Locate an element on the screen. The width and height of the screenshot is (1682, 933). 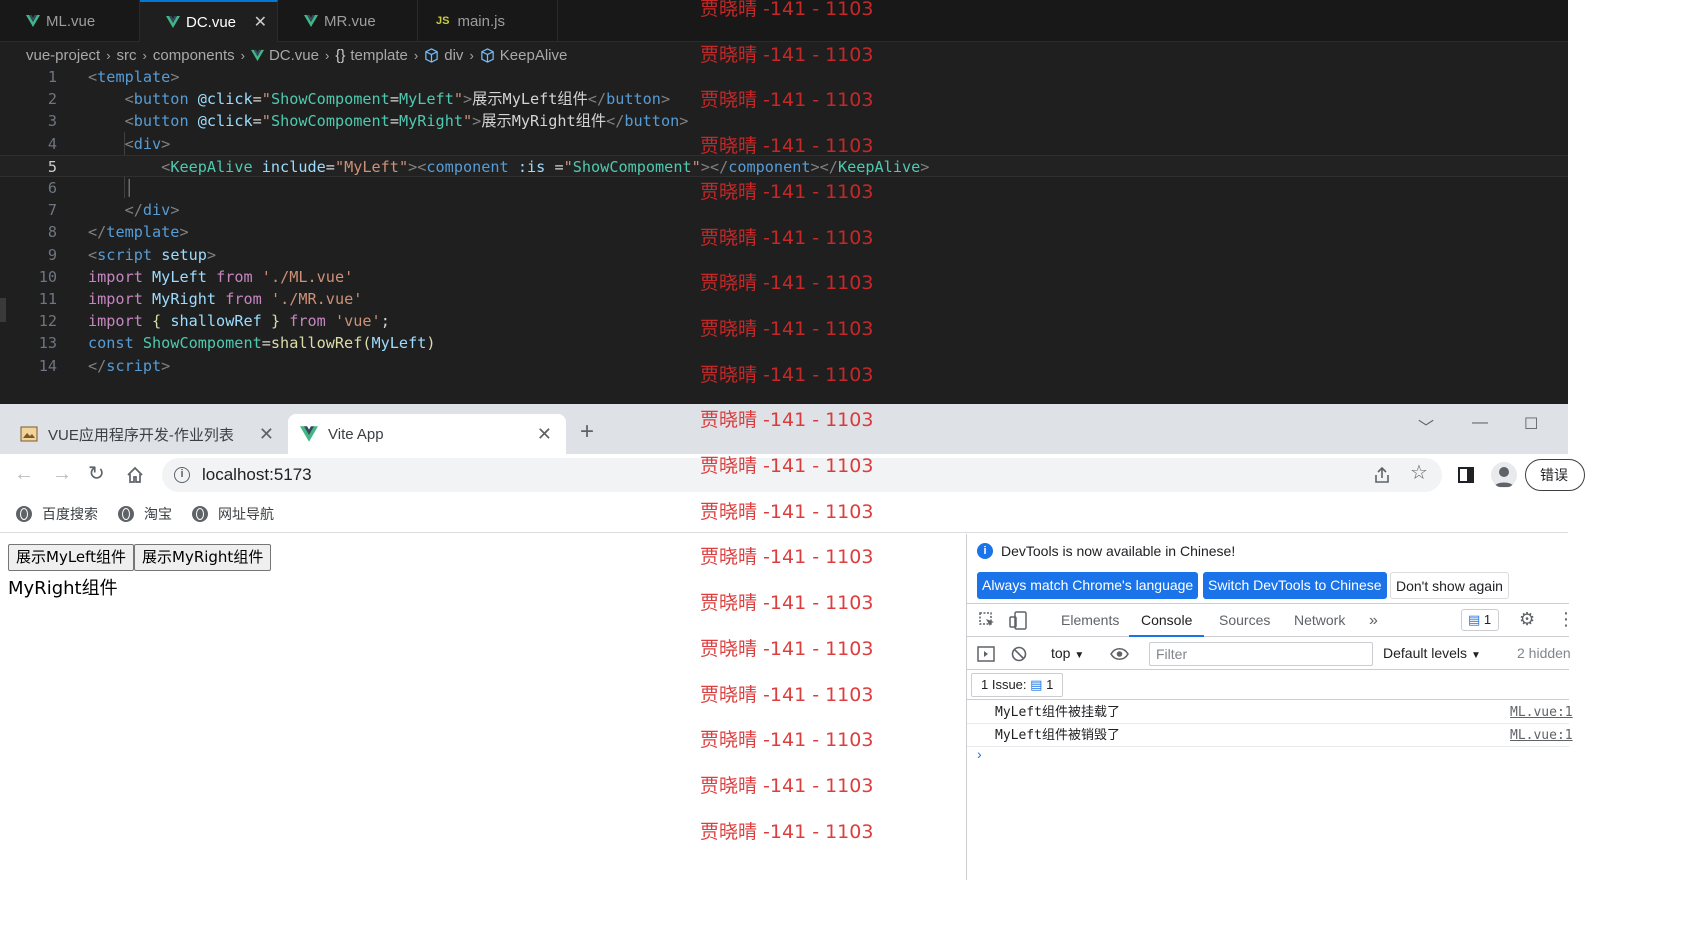
line-number: 4 is located at coordinates (52, 143).